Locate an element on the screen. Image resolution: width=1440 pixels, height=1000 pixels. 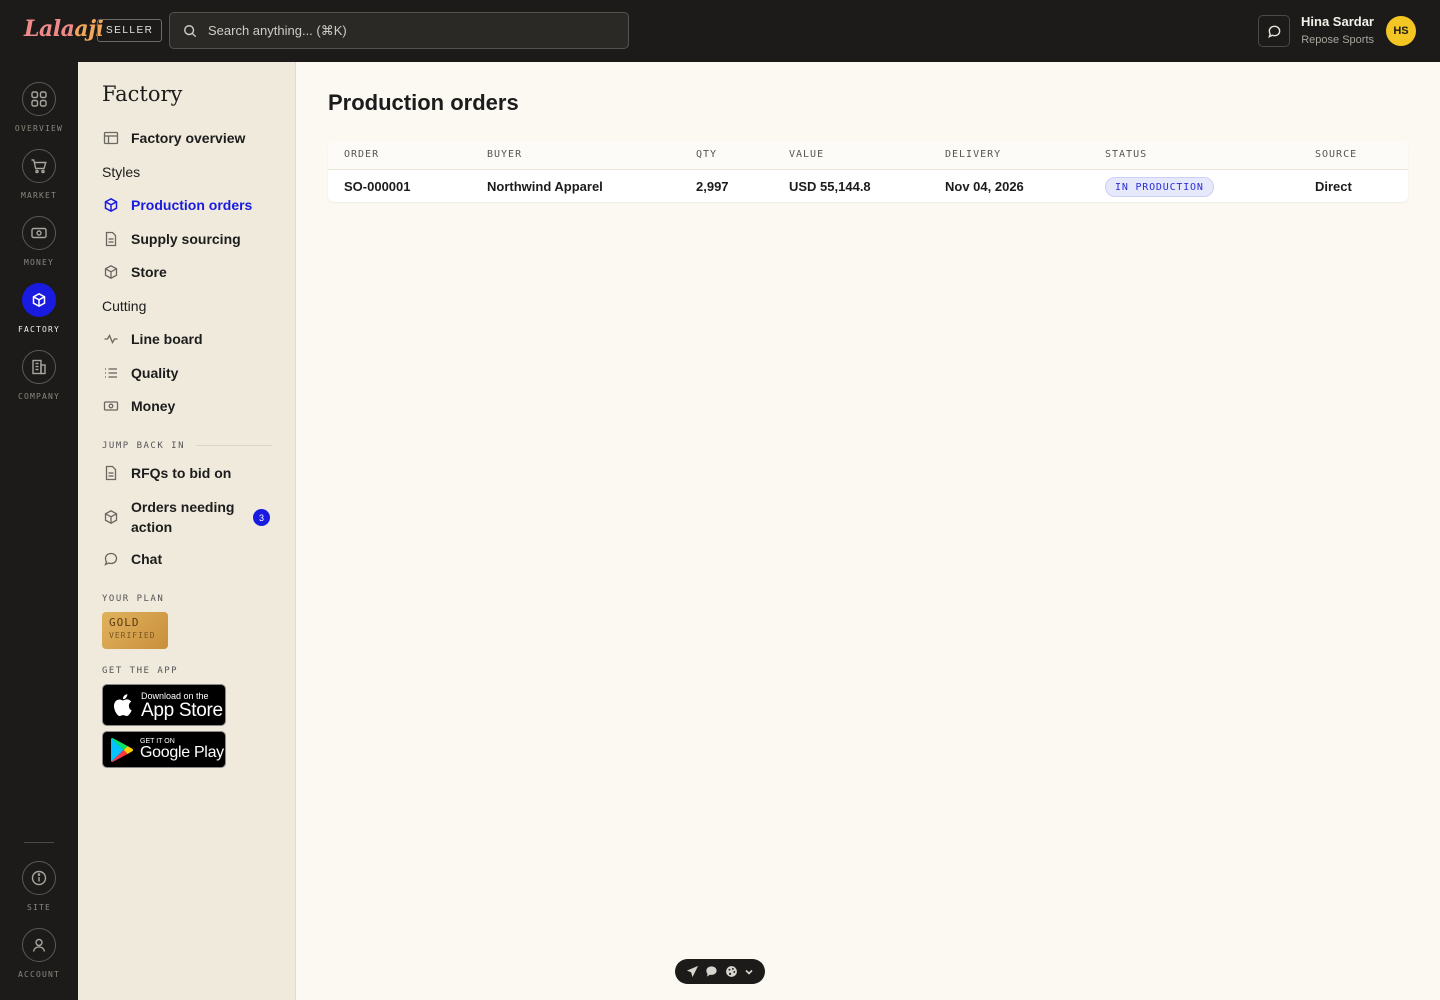
user-name: Hina Sardar is located at coordinates (1337, 21).